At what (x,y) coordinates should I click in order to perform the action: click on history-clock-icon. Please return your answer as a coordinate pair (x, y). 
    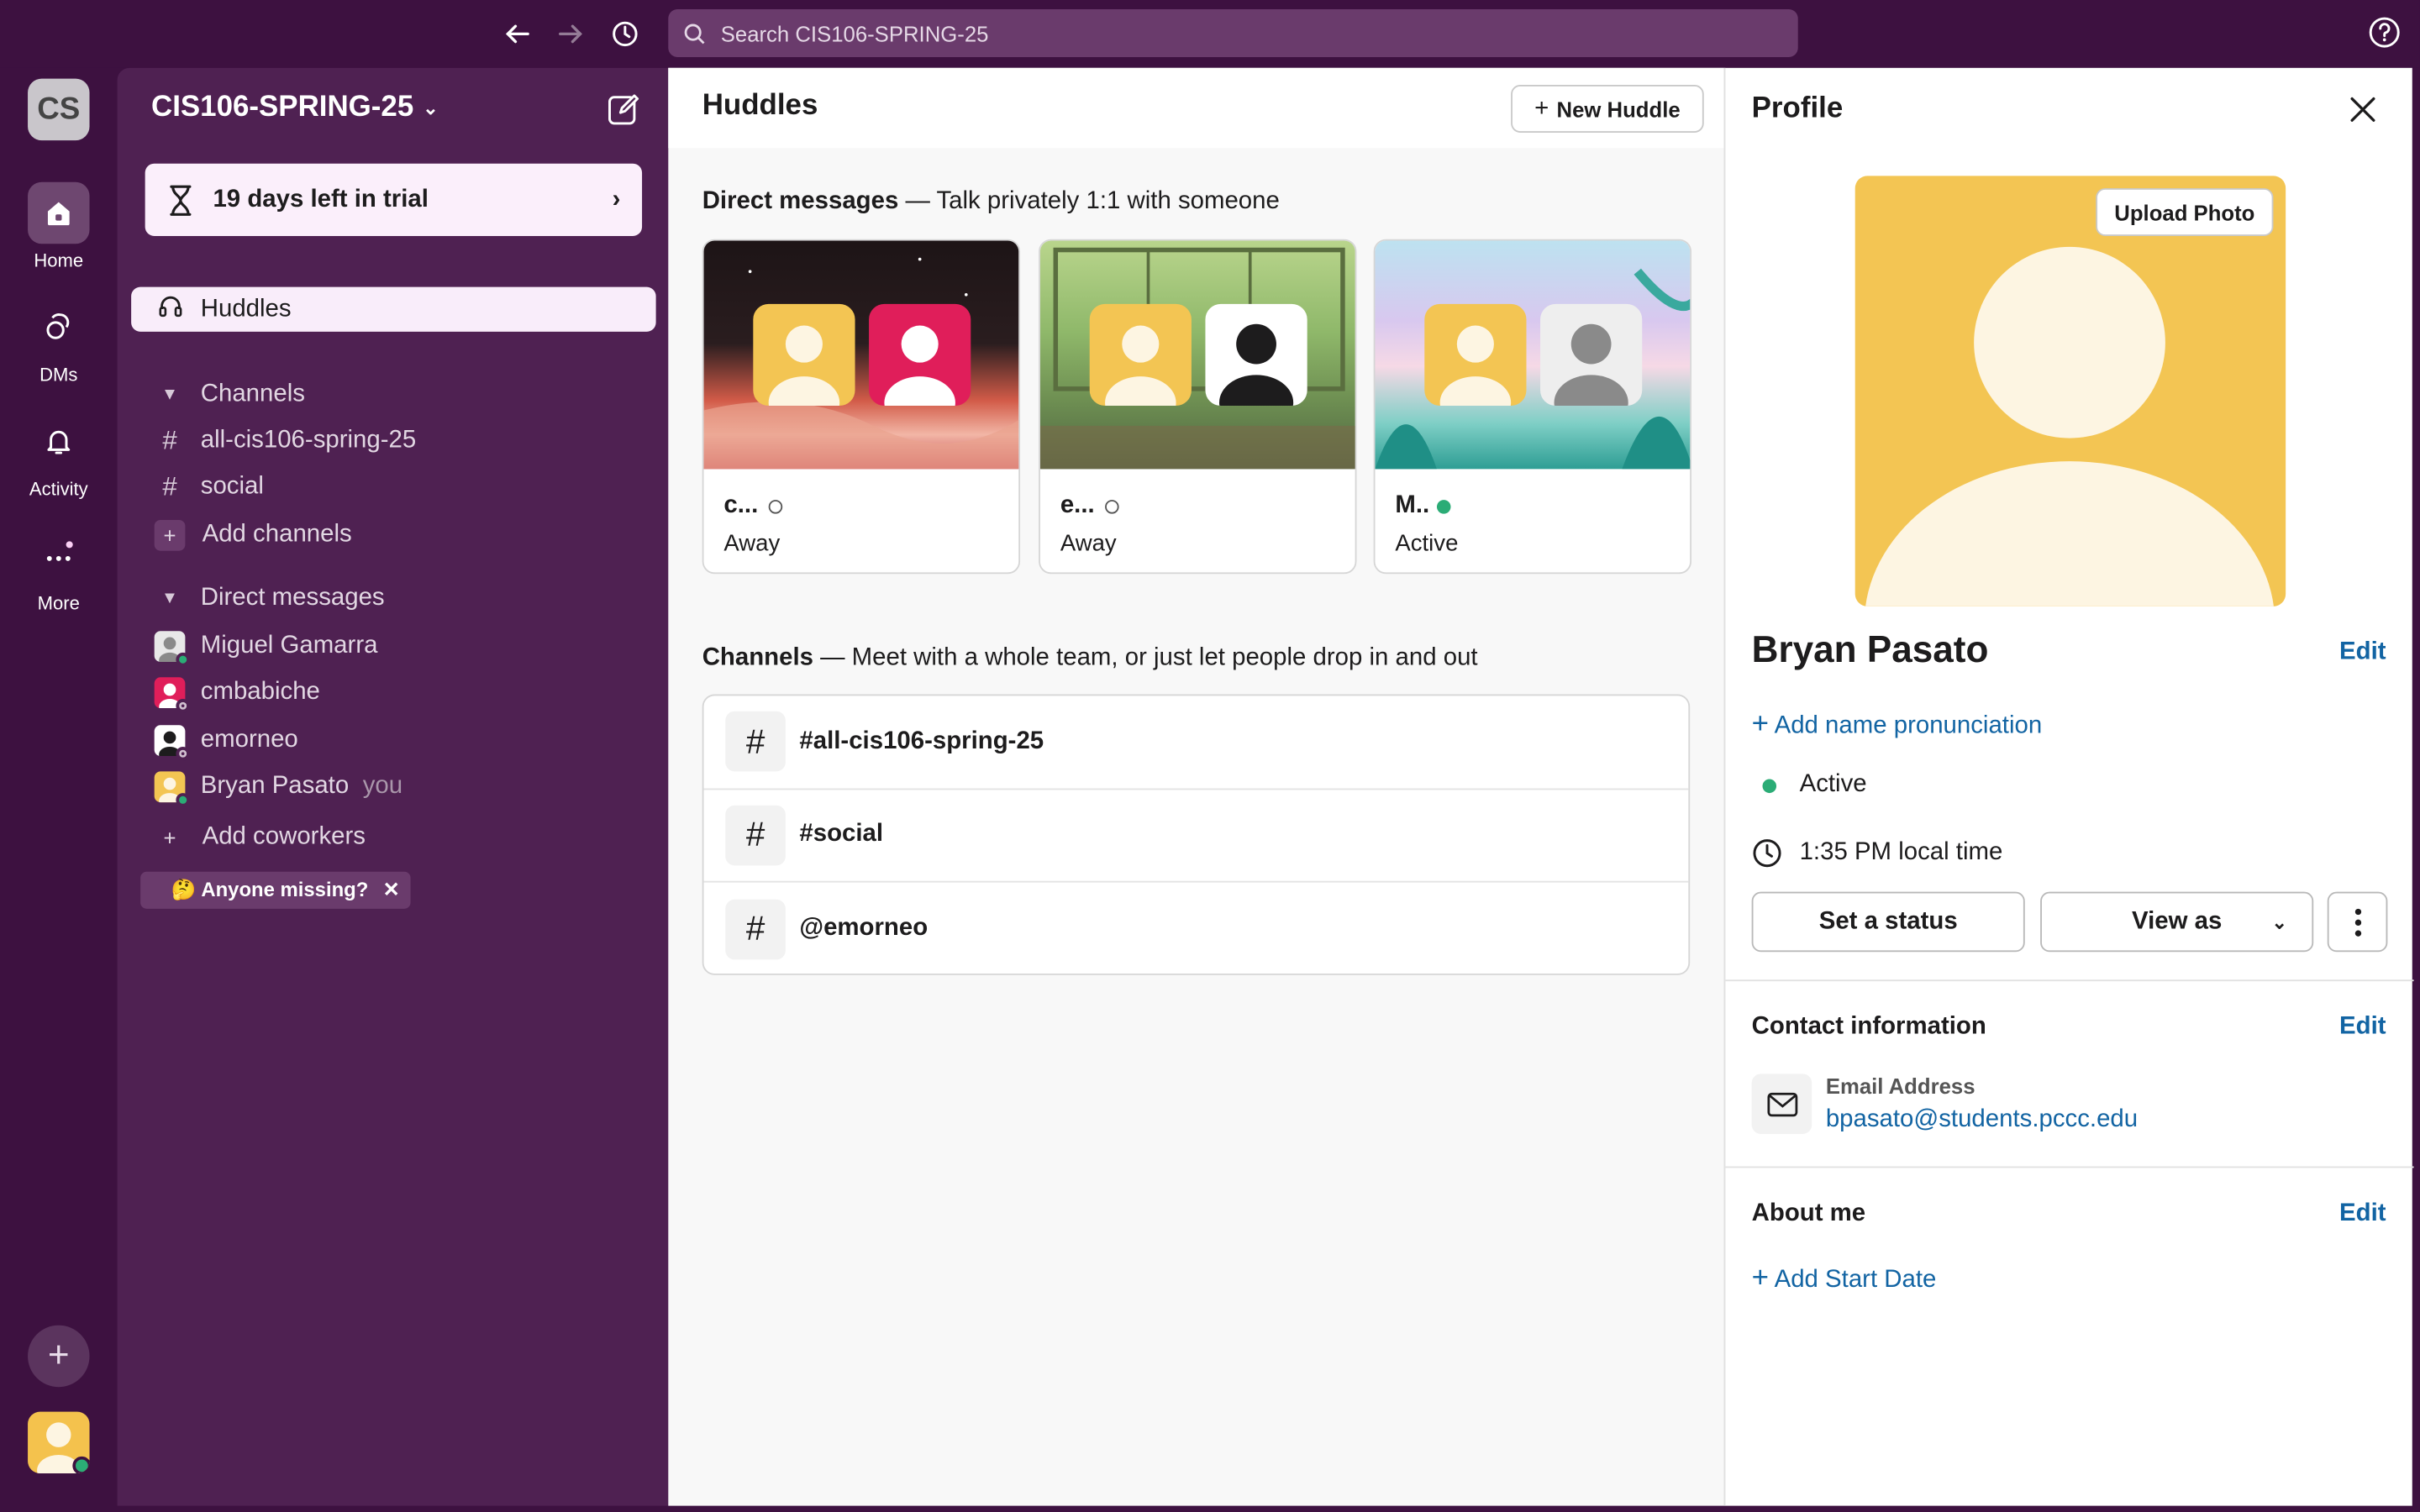
    Looking at the image, I should click on (626, 33).